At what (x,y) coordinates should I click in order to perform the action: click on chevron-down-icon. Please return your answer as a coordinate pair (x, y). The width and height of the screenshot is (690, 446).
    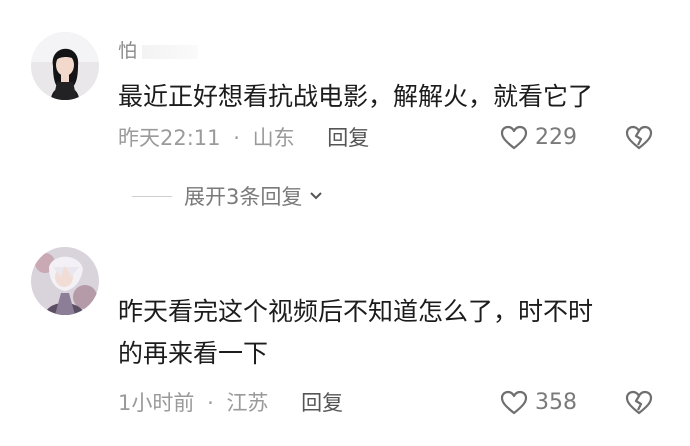
    Looking at the image, I should click on (316, 196).